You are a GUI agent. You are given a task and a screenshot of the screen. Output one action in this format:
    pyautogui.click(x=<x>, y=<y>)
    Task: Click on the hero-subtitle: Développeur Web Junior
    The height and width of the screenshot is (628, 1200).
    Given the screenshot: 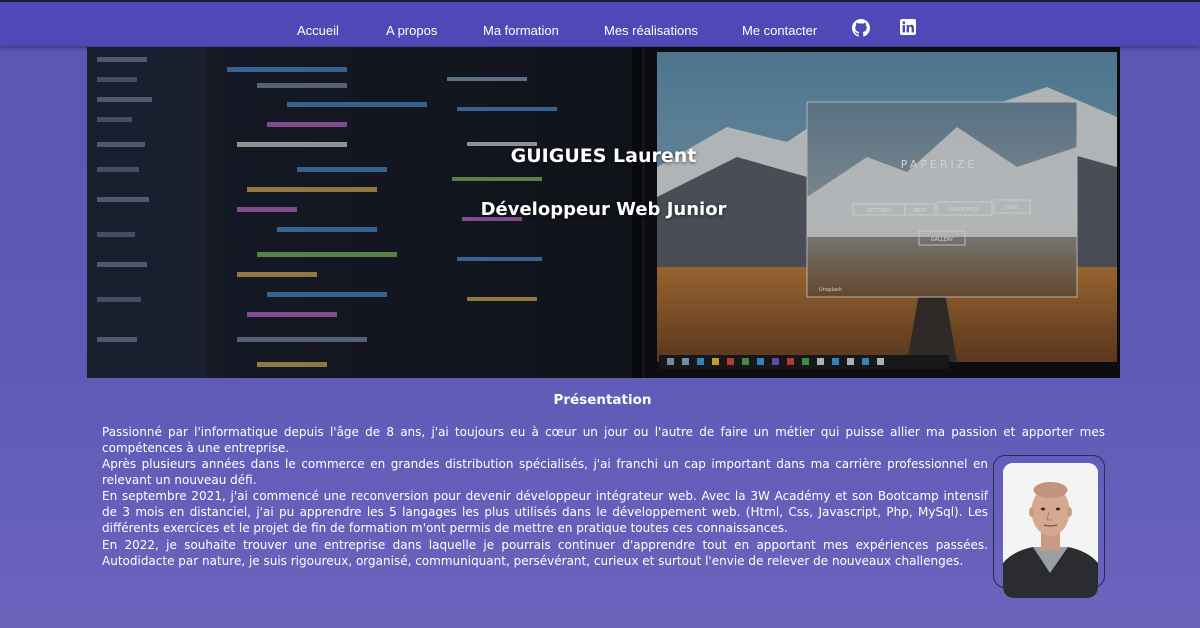 What is the action you would take?
    pyautogui.click(x=603, y=209)
    